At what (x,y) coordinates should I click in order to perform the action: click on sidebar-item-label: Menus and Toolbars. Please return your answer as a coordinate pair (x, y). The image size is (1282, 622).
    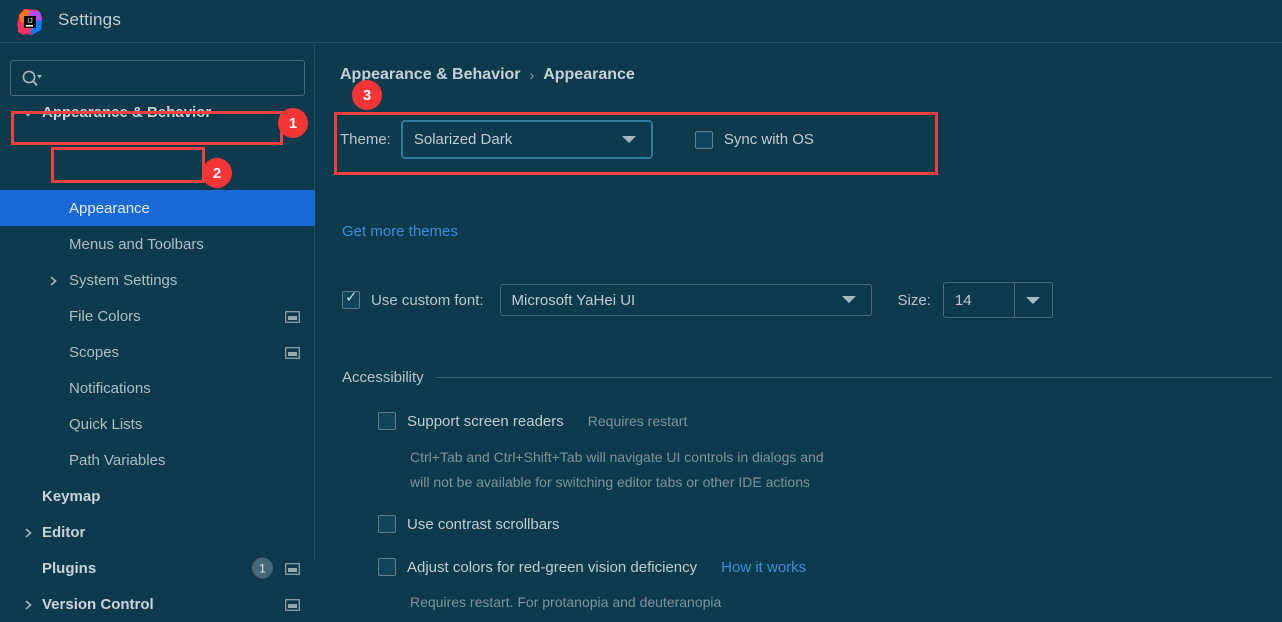
    Looking at the image, I should click on (136, 244).